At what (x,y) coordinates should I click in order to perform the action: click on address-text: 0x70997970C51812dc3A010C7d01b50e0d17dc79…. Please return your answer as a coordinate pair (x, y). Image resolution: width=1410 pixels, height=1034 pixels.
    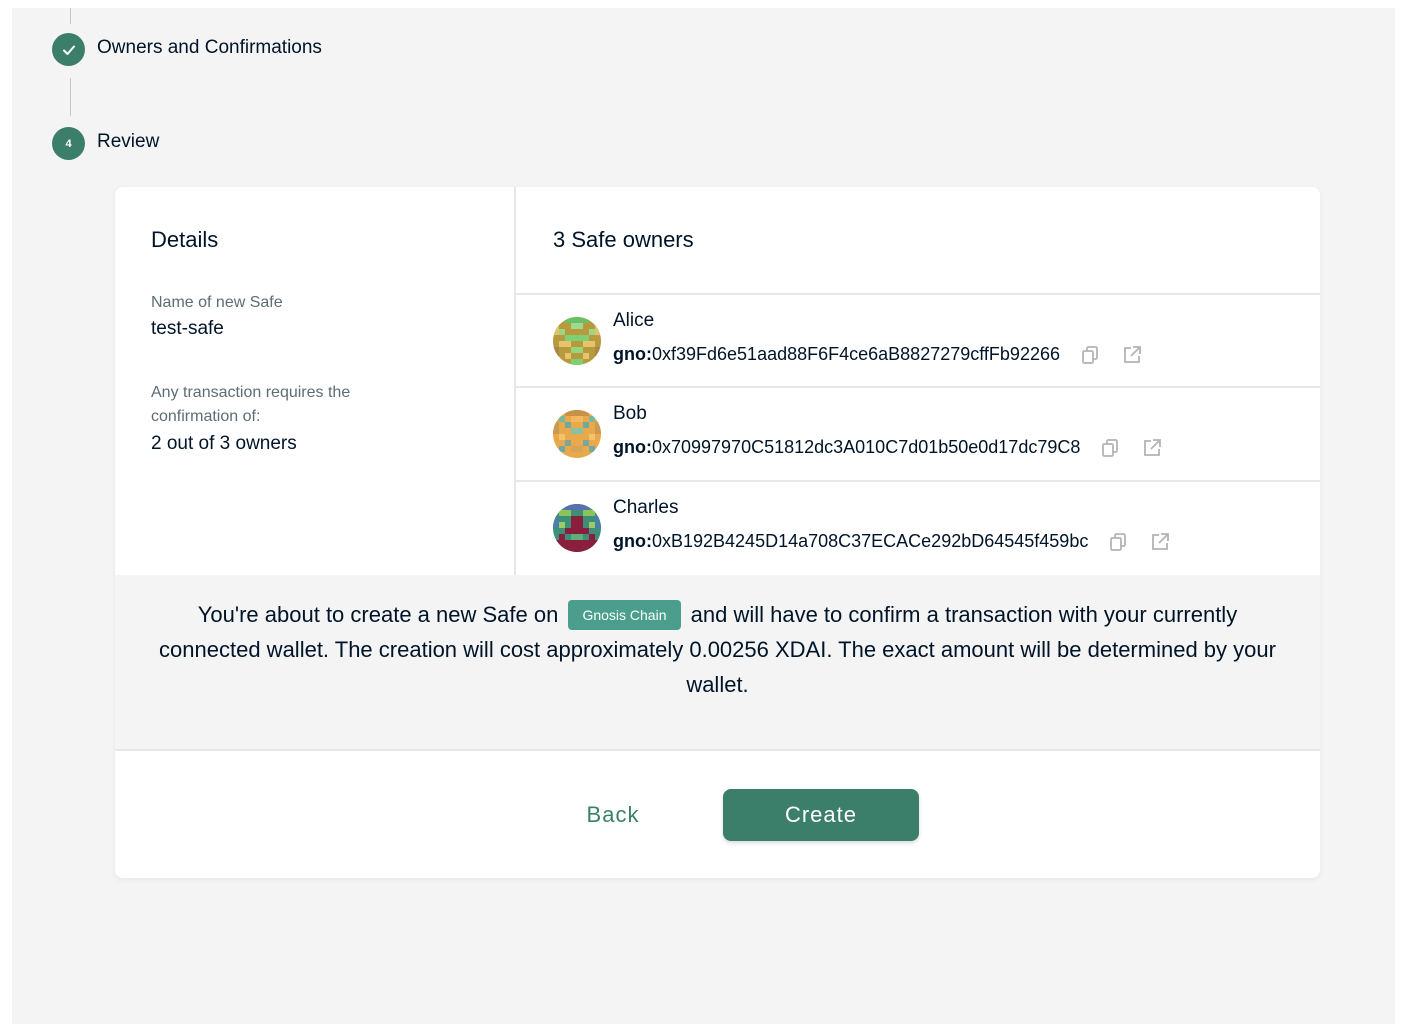
    Looking at the image, I should click on (866, 447).